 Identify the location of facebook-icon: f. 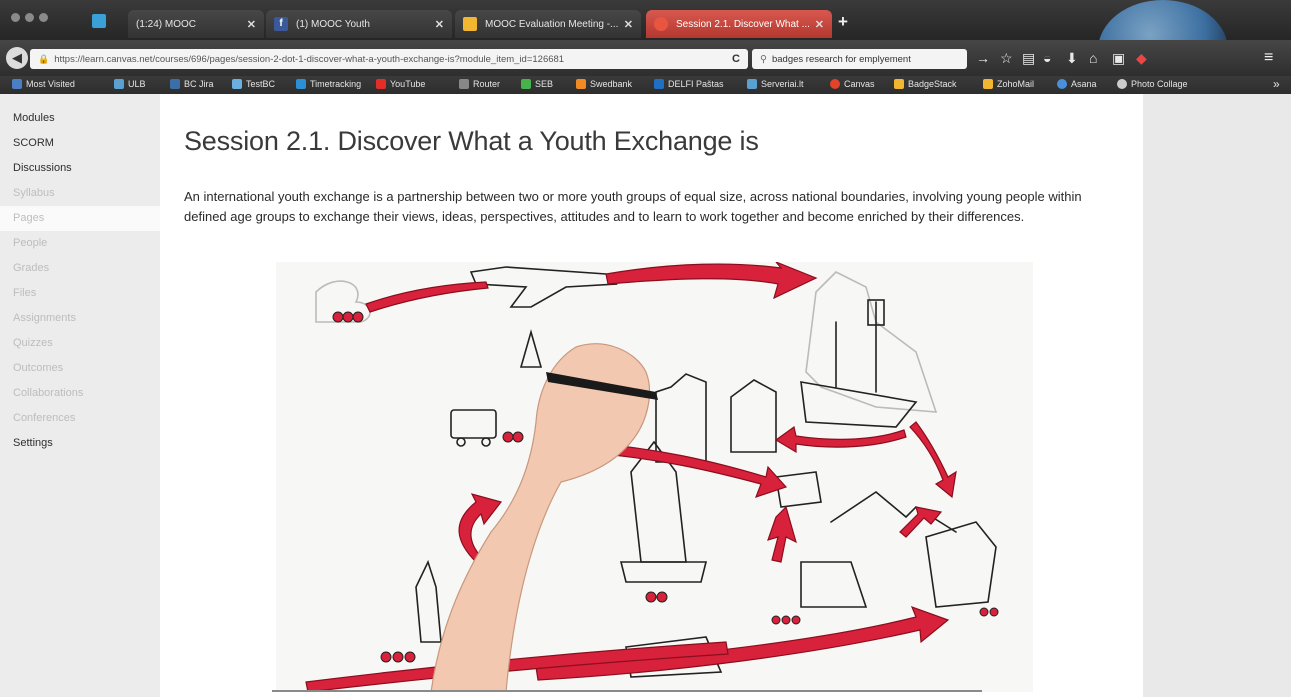
(281, 24).